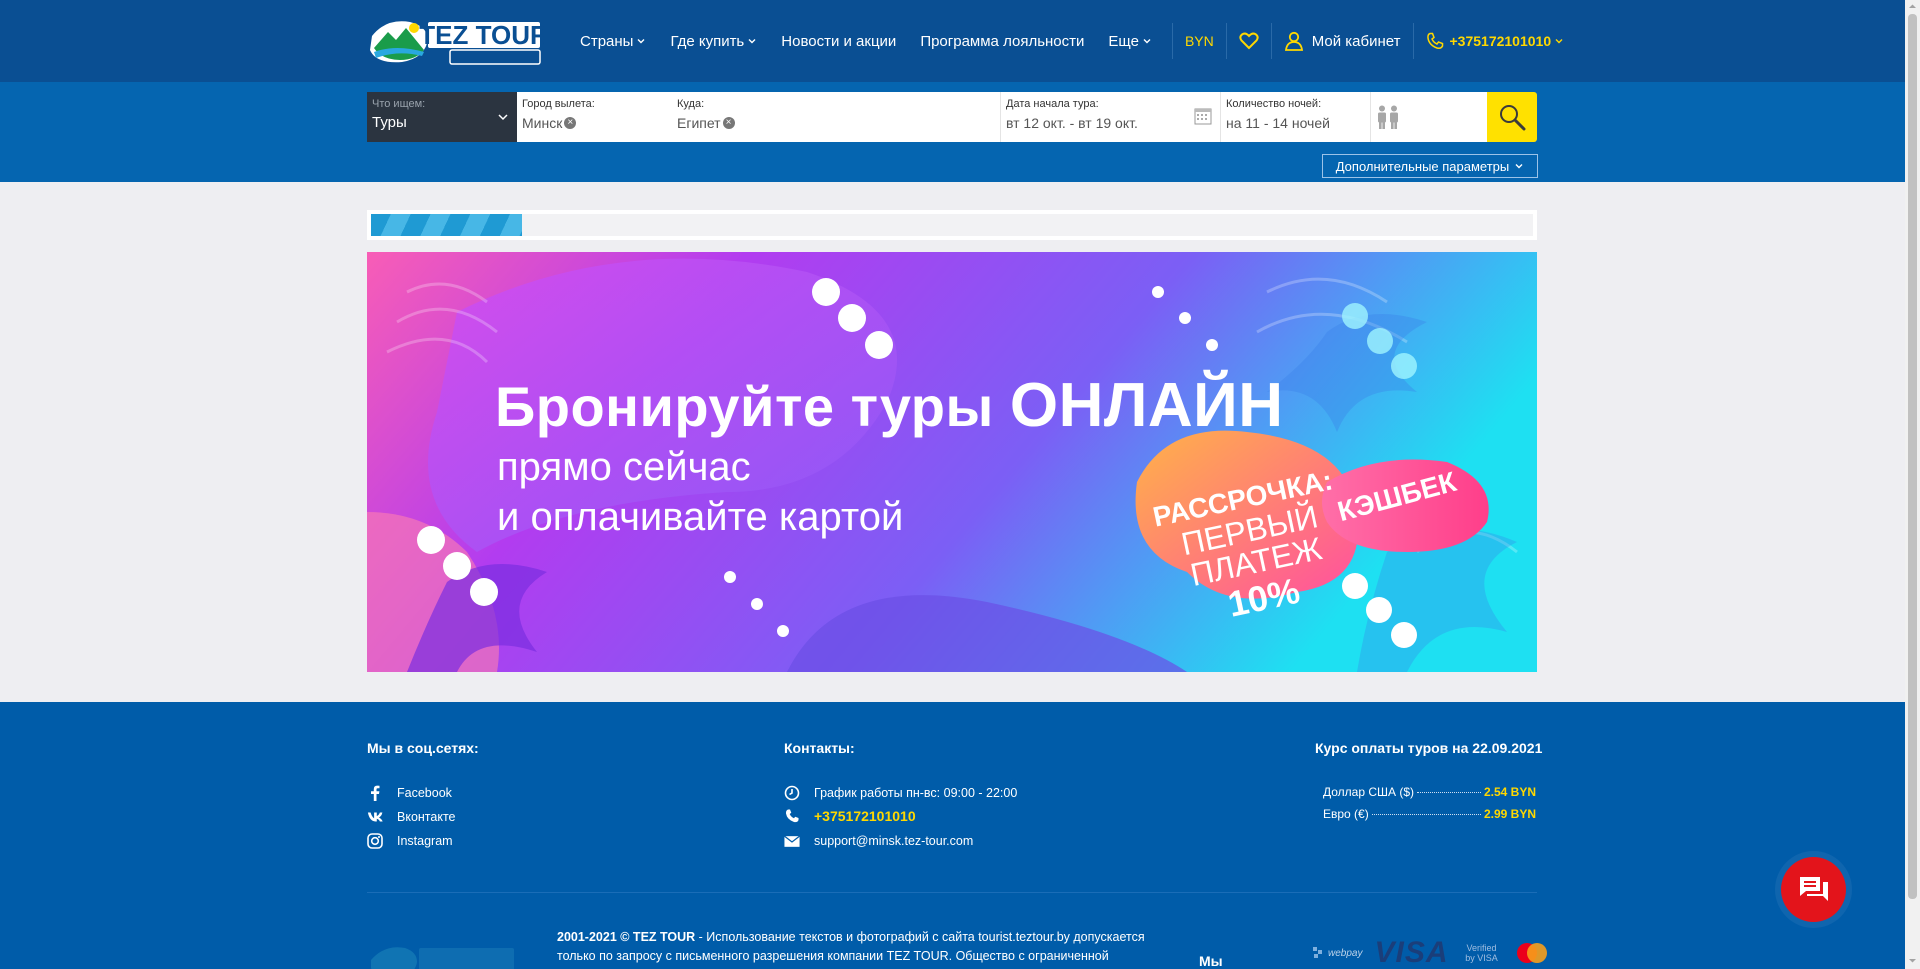 The height and width of the screenshot is (969, 1920). I want to click on departure-city-label: Город вылета:, so click(558, 104).